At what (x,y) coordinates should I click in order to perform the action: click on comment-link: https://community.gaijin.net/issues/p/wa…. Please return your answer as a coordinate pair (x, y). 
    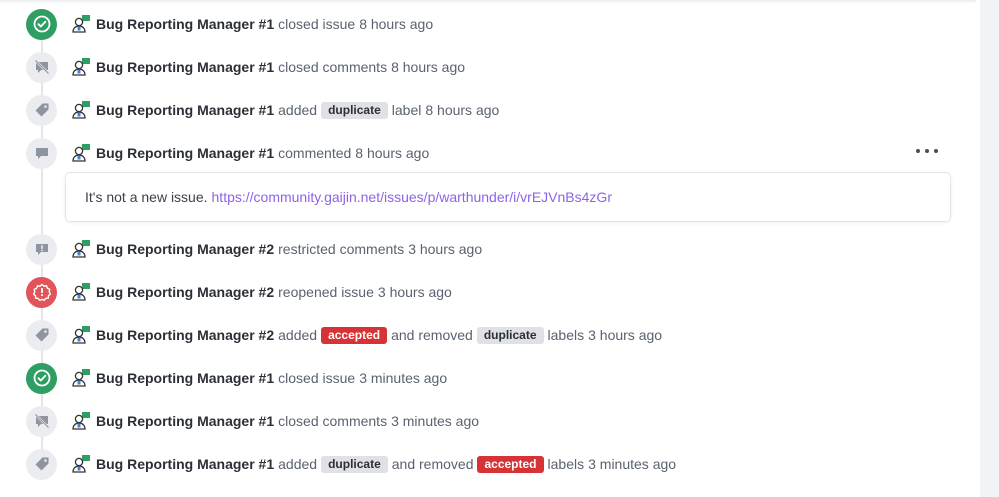
    Looking at the image, I should click on (412, 197).